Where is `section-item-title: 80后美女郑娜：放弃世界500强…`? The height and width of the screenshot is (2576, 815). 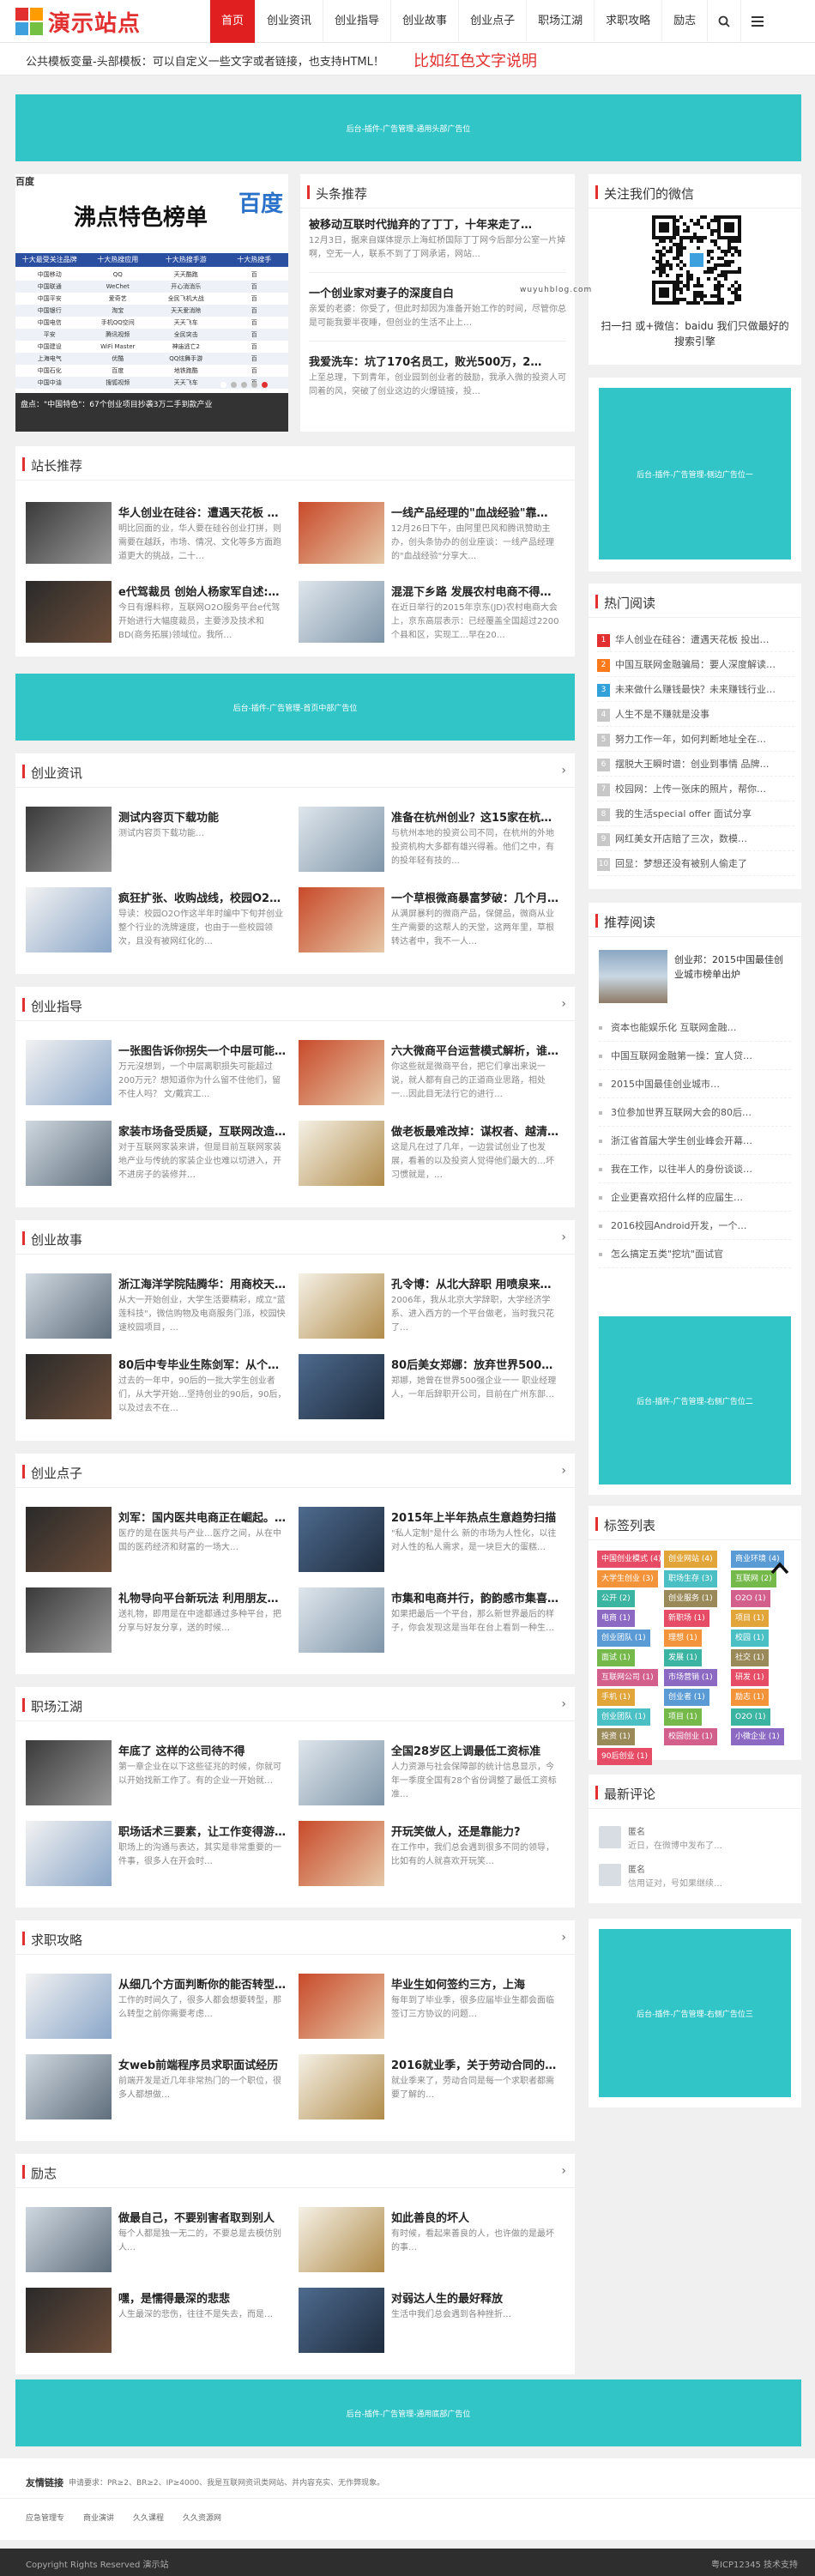 section-item-title: 80后美女郑娜：放弃世界500强… is located at coordinates (475, 1364).